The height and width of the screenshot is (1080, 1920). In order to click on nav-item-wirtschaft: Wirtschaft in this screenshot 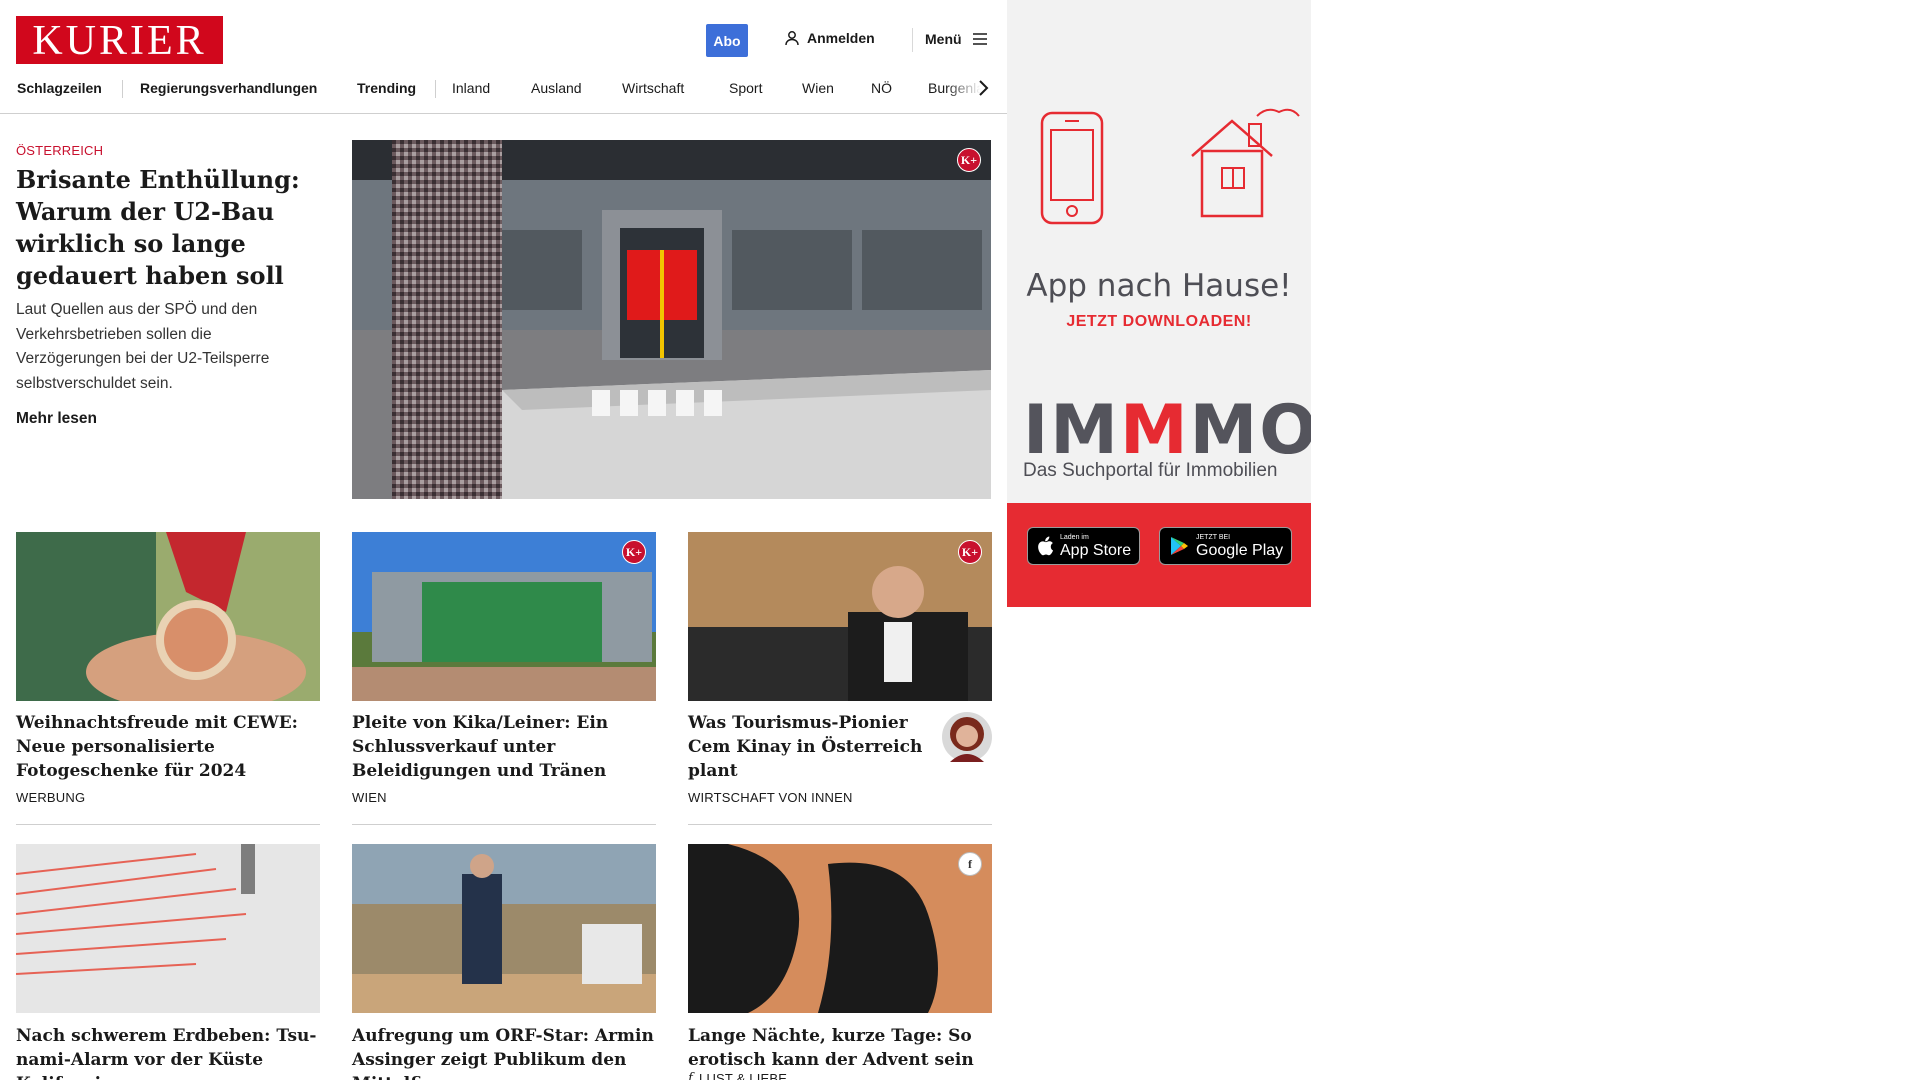, I will do `click(653, 89)`.